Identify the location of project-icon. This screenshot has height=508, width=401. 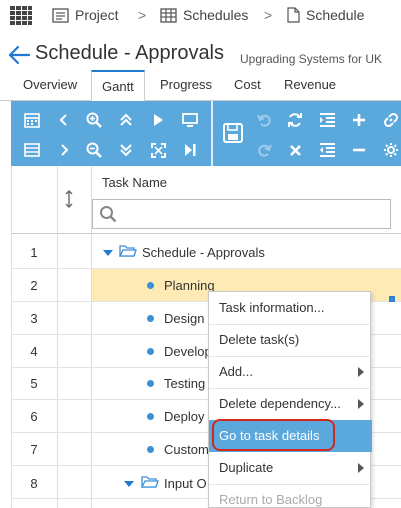
(60, 15).